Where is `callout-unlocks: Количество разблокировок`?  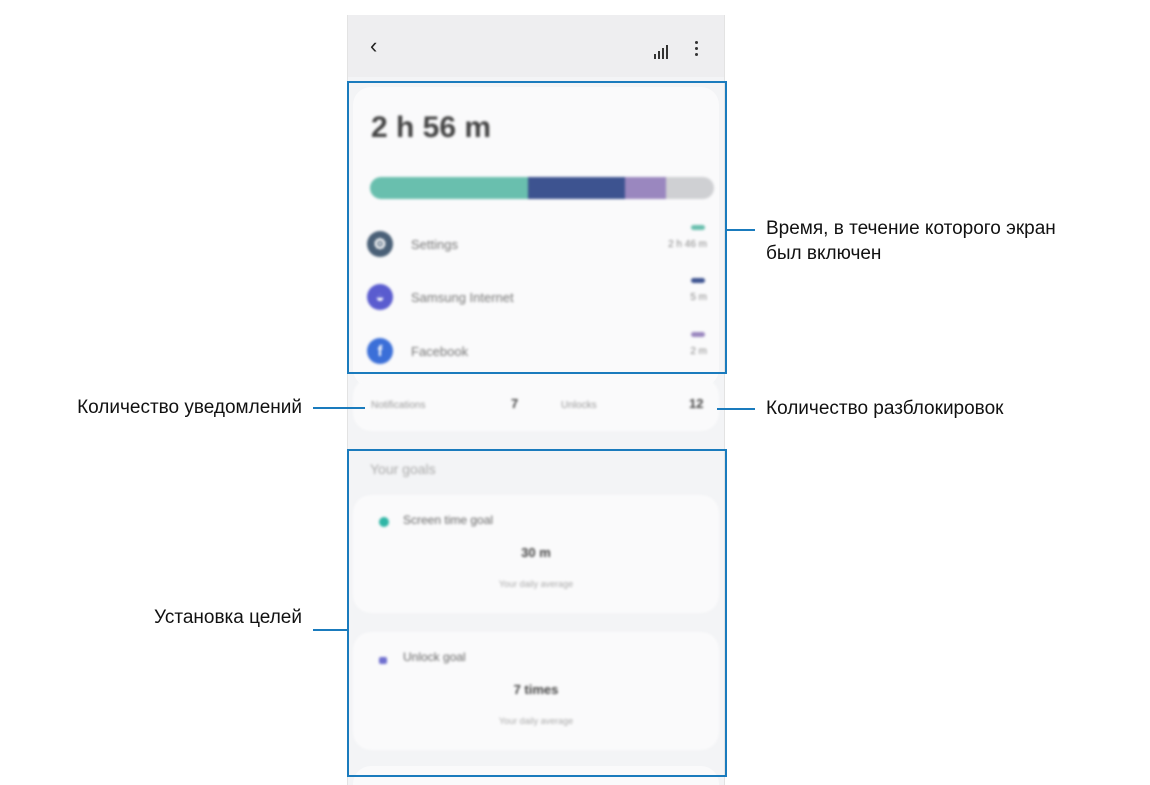 callout-unlocks: Количество разблокировок is located at coordinates (885, 408).